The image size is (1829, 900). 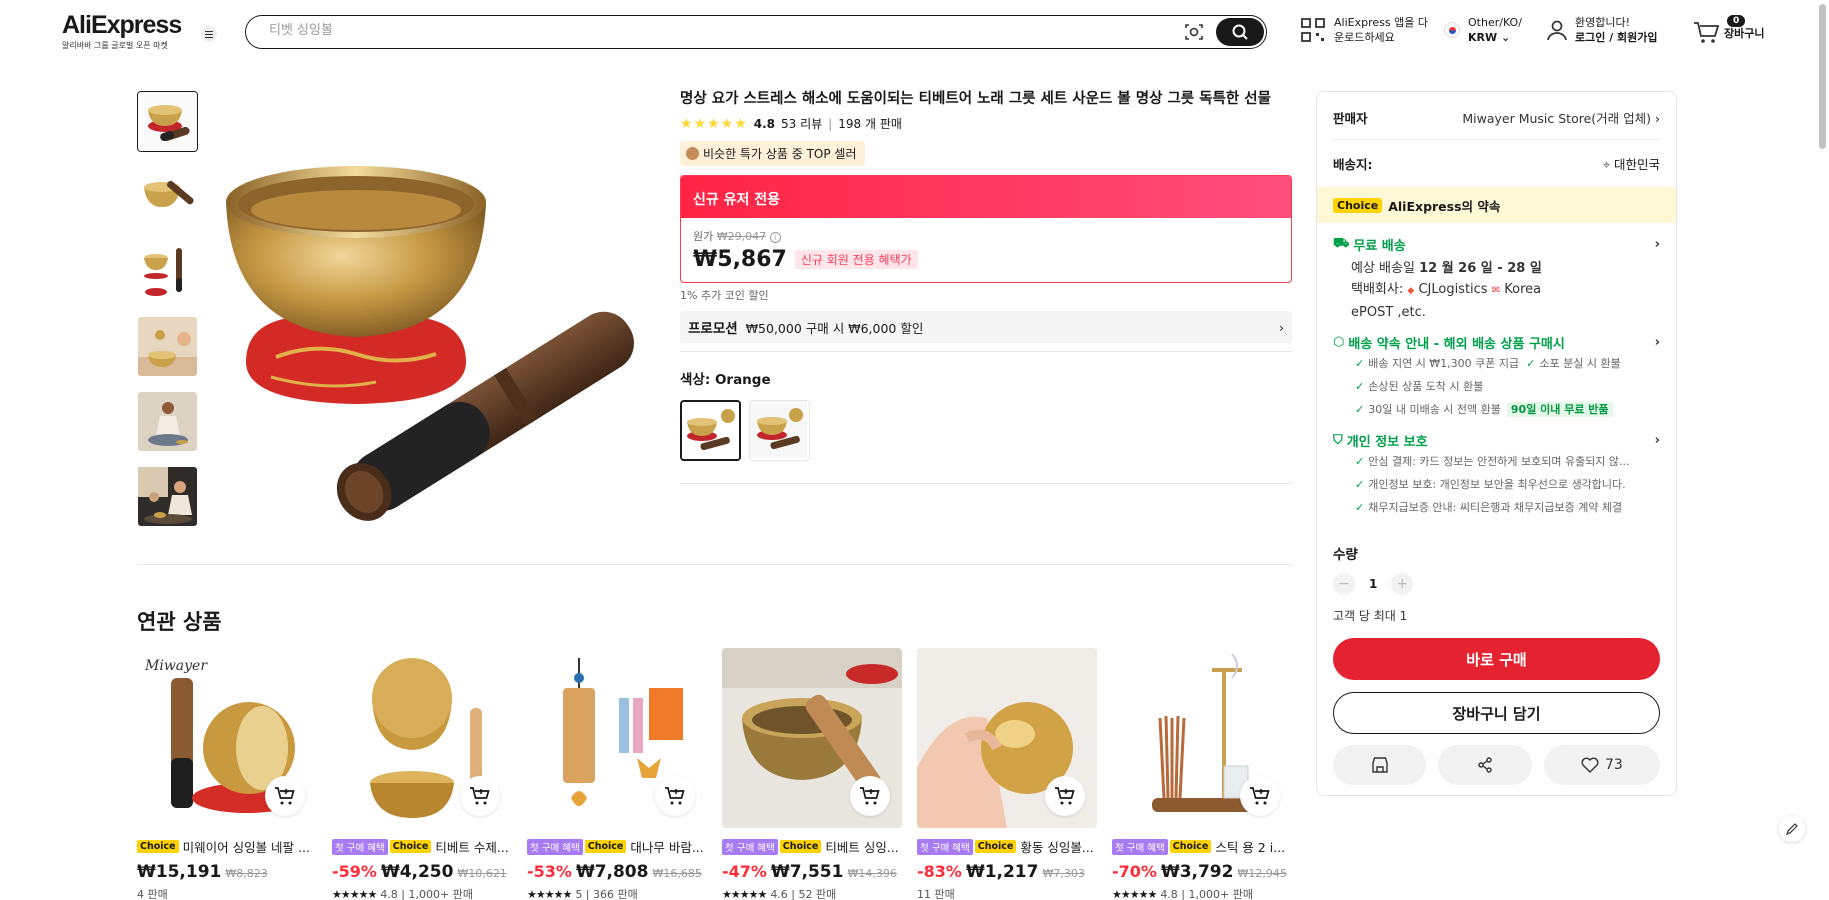 I want to click on privacy-item: 채무지급보증 안내: 씨티은행과 채무지급보증 계약 체결, so click(x=1495, y=507).